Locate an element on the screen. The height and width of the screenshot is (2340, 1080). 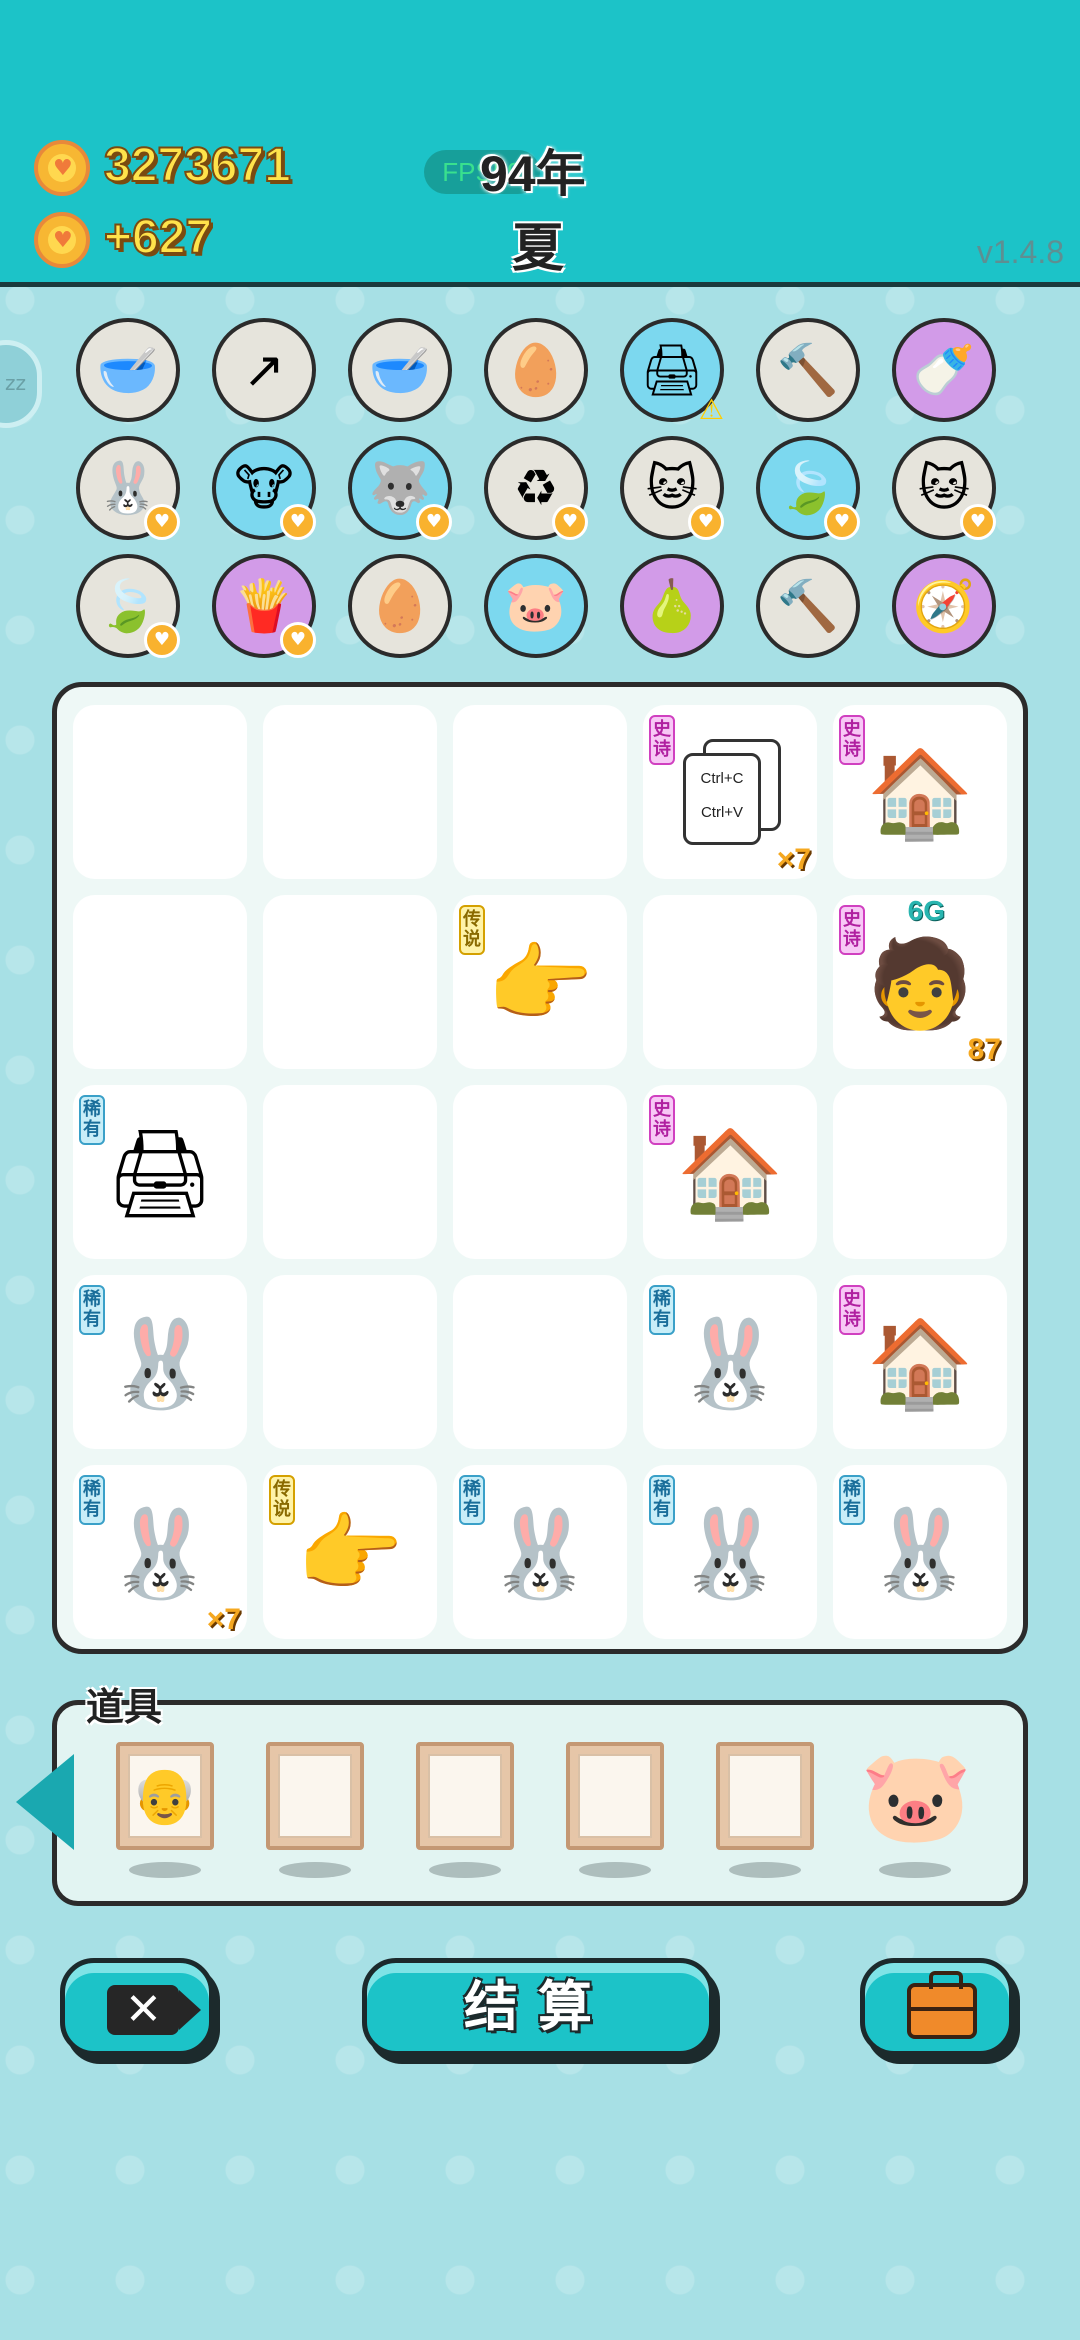
cows-icon-glyph: 🐮 is located at coordinates (264, 488).